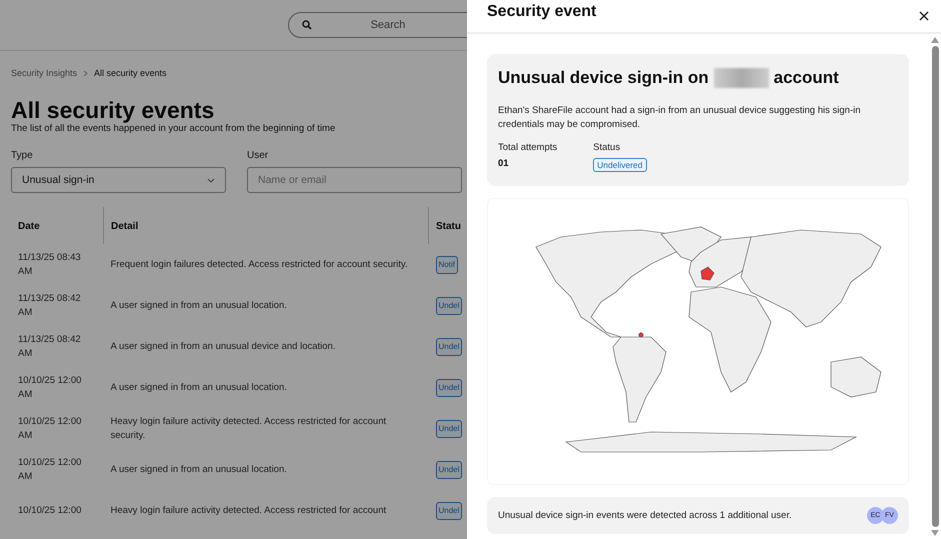  I want to click on type-dropdown: Unusual sign-in, so click(118, 180).